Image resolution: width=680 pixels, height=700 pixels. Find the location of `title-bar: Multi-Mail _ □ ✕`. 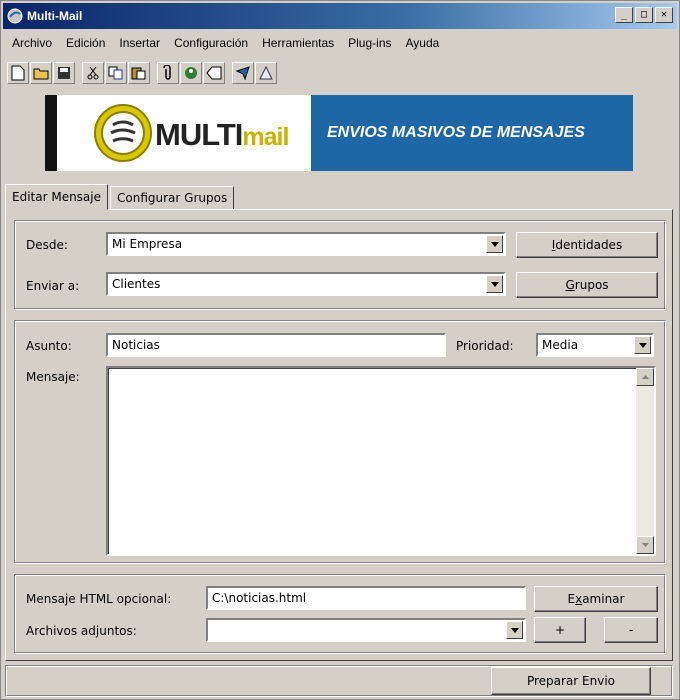

title-bar: Multi-Mail _ □ ✕ is located at coordinates (340, 16).